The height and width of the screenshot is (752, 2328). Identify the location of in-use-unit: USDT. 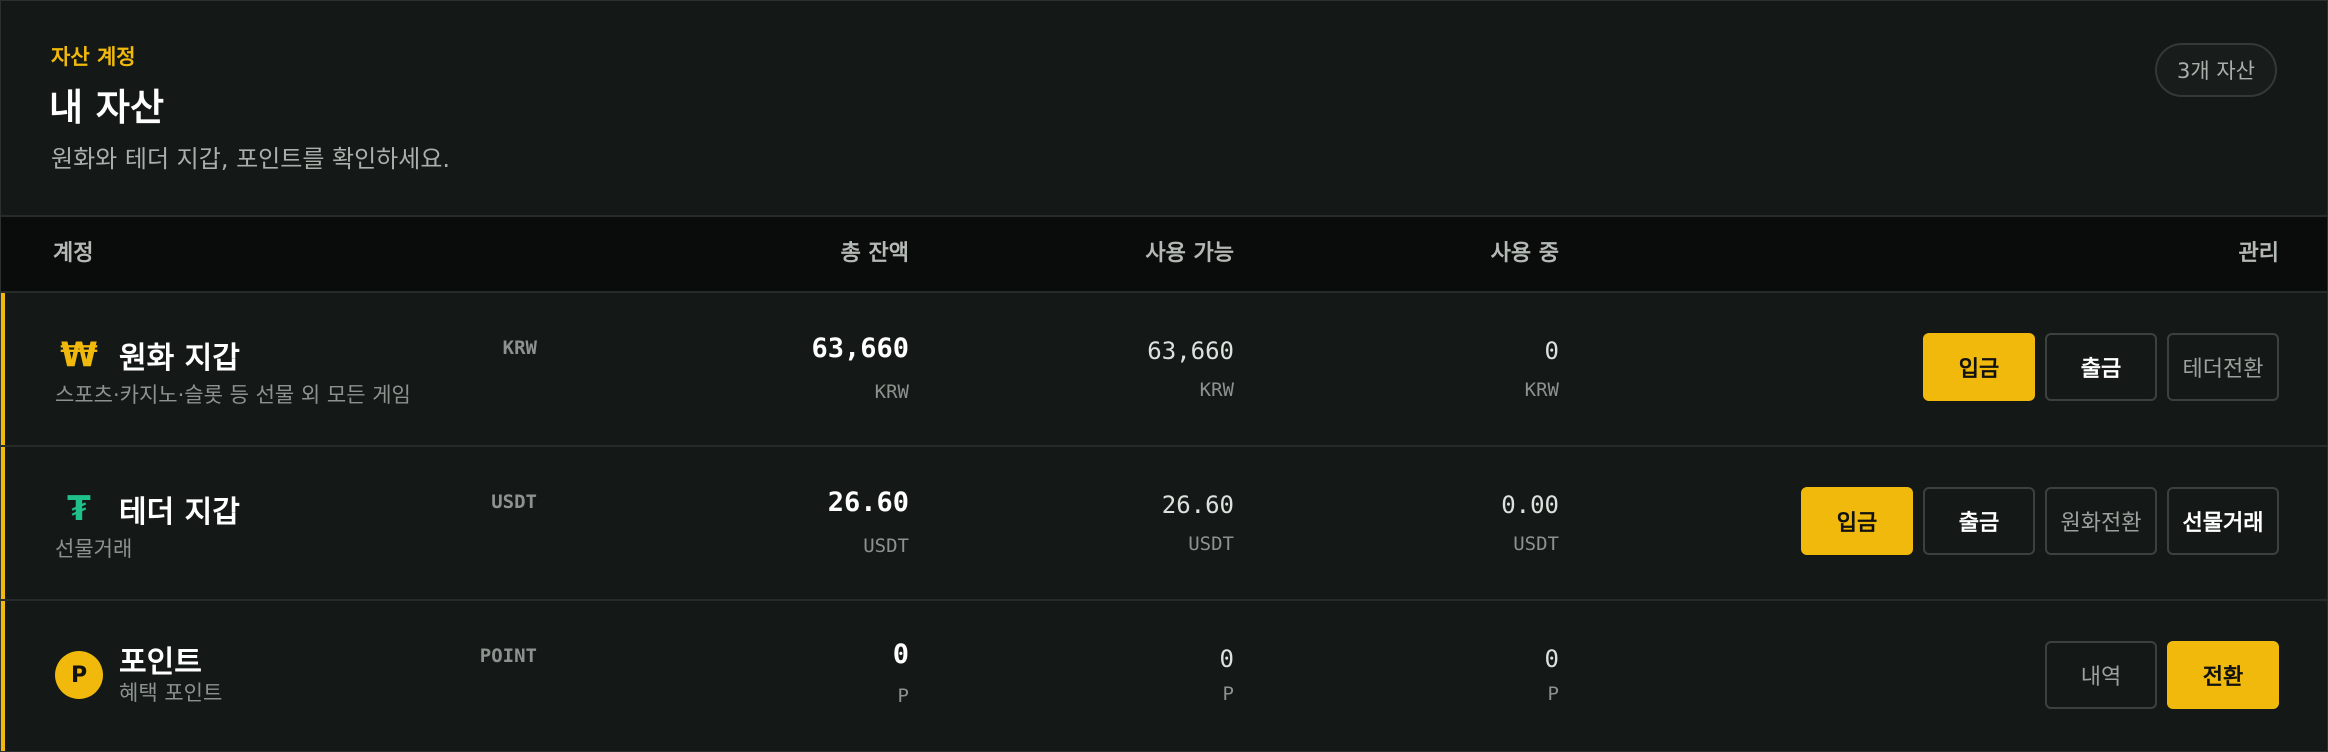
(1536, 544).